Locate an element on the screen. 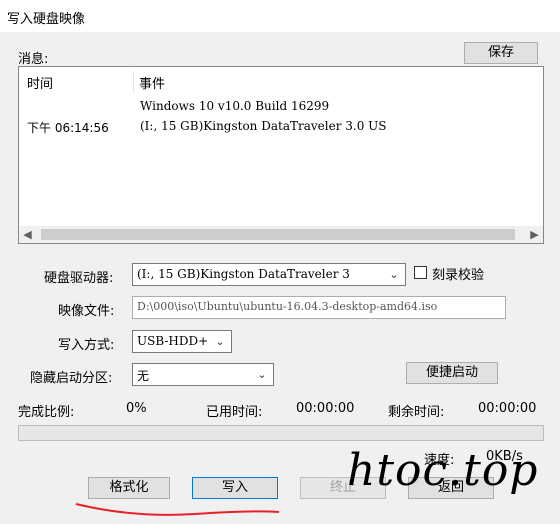 The height and width of the screenshot is (524, 560). save-button: 保存 is located at coordinates (501, 53).